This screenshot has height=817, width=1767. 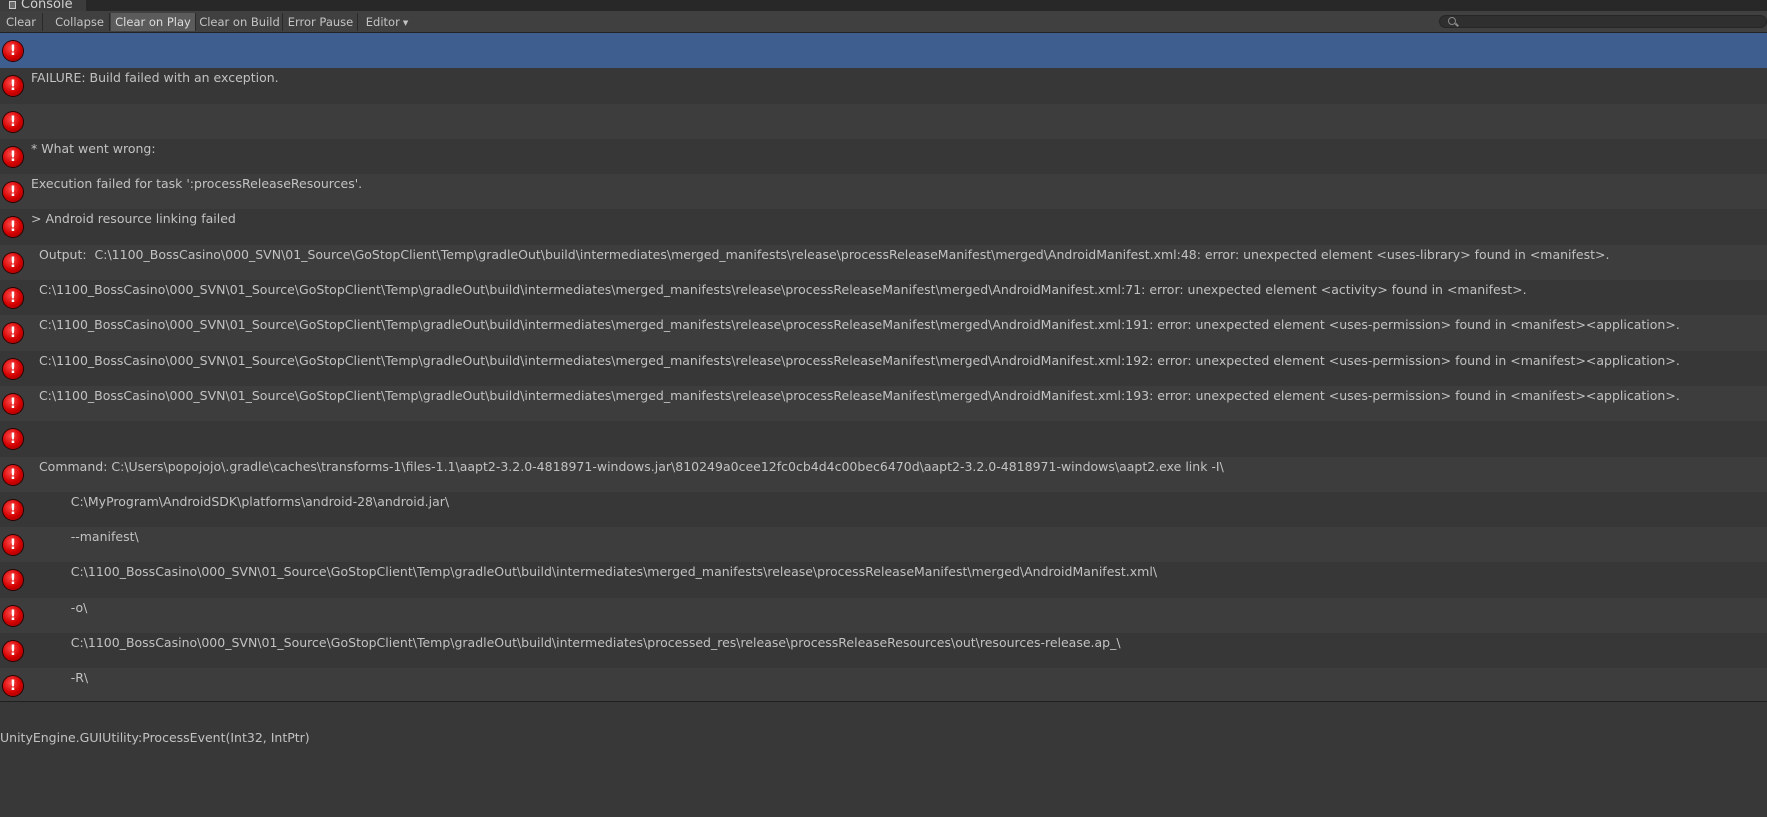 I want to click on collapse-button: Collapse, so click(x=80, y=22).